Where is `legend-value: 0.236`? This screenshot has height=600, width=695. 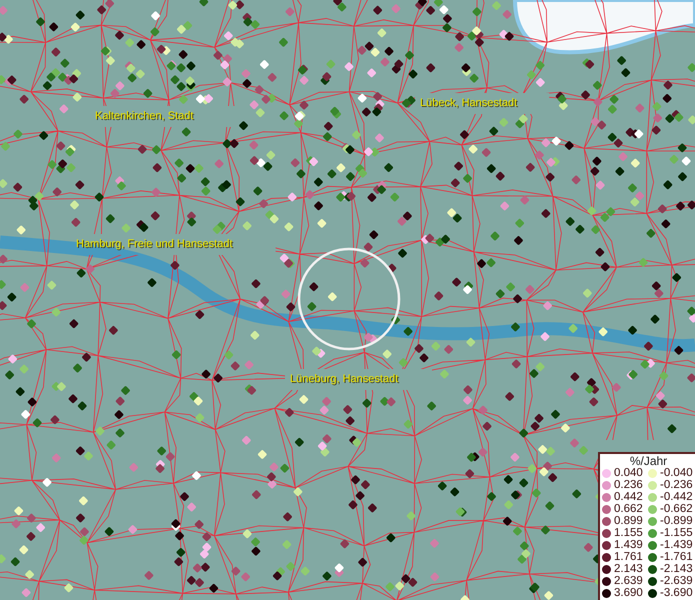
legend-value: 0.236 is located at coordinates (629, 485).